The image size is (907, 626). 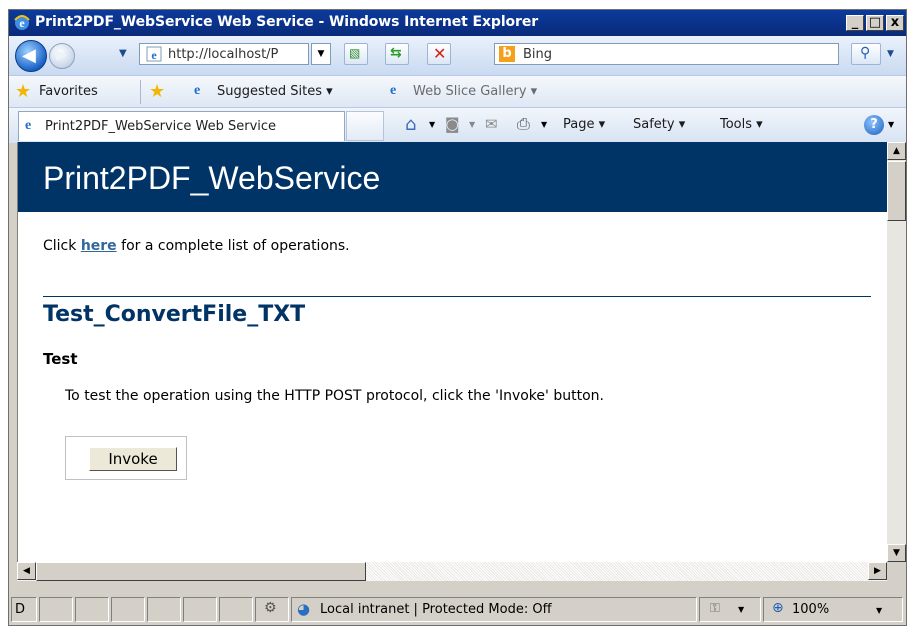 I want to click on history-dropdown-icon: ▼, so click(x=123, y=53).